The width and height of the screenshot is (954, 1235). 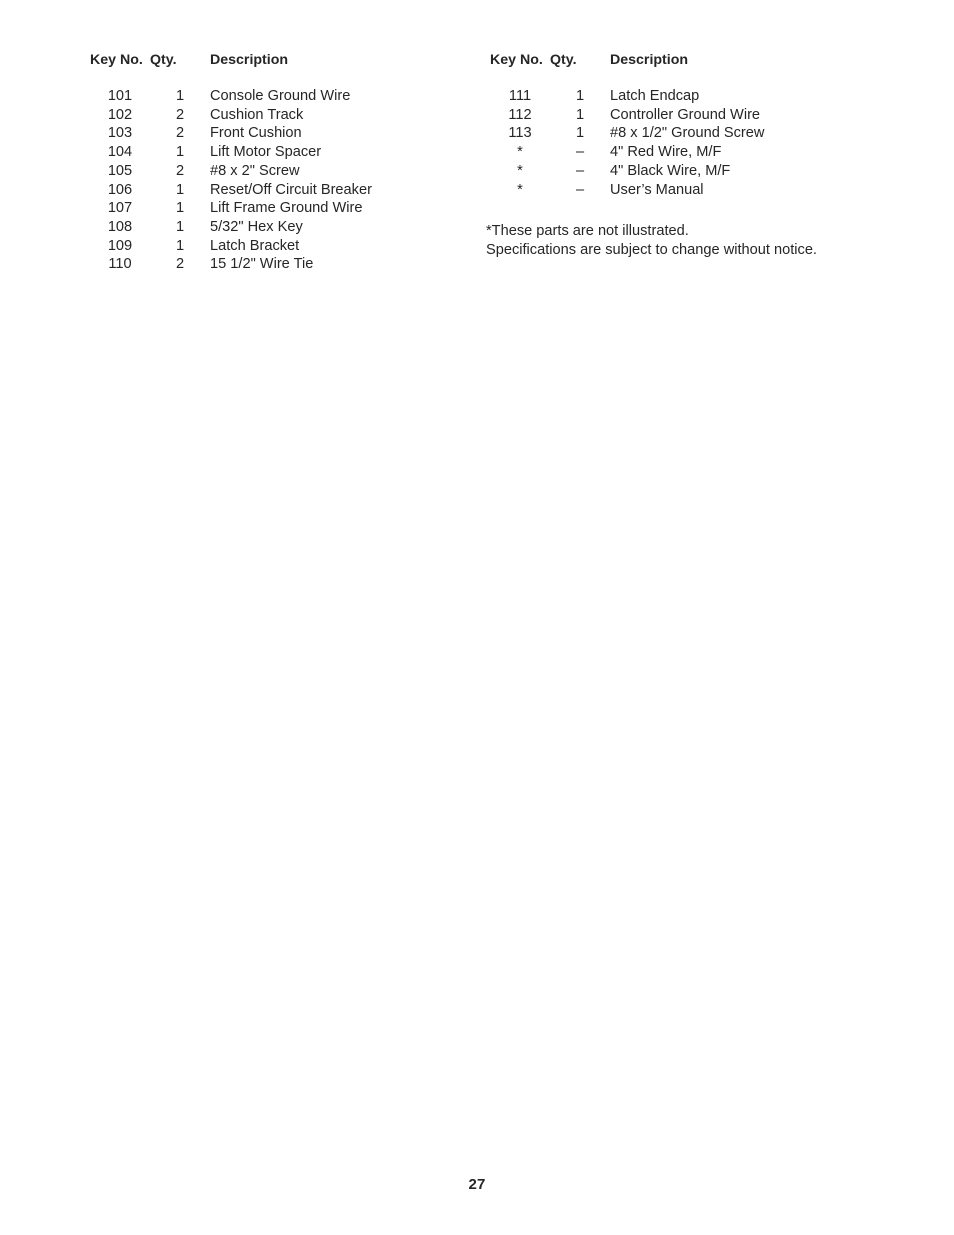 I want to click on cell-key-no: 111, so click(x=520, y=96).